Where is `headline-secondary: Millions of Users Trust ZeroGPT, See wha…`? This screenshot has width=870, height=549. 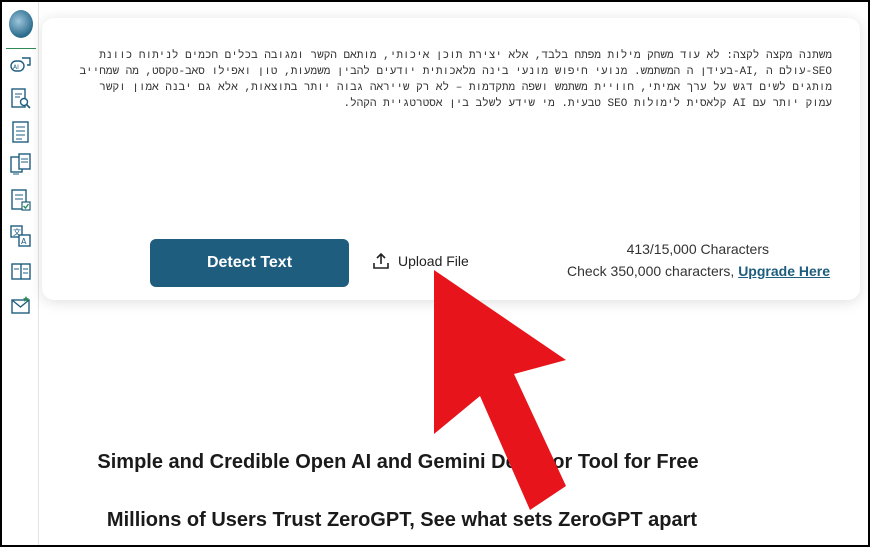 headline-secondary: Millions of Users Trust ZeroGPT, See wha… is located at coordinates (402, 520).